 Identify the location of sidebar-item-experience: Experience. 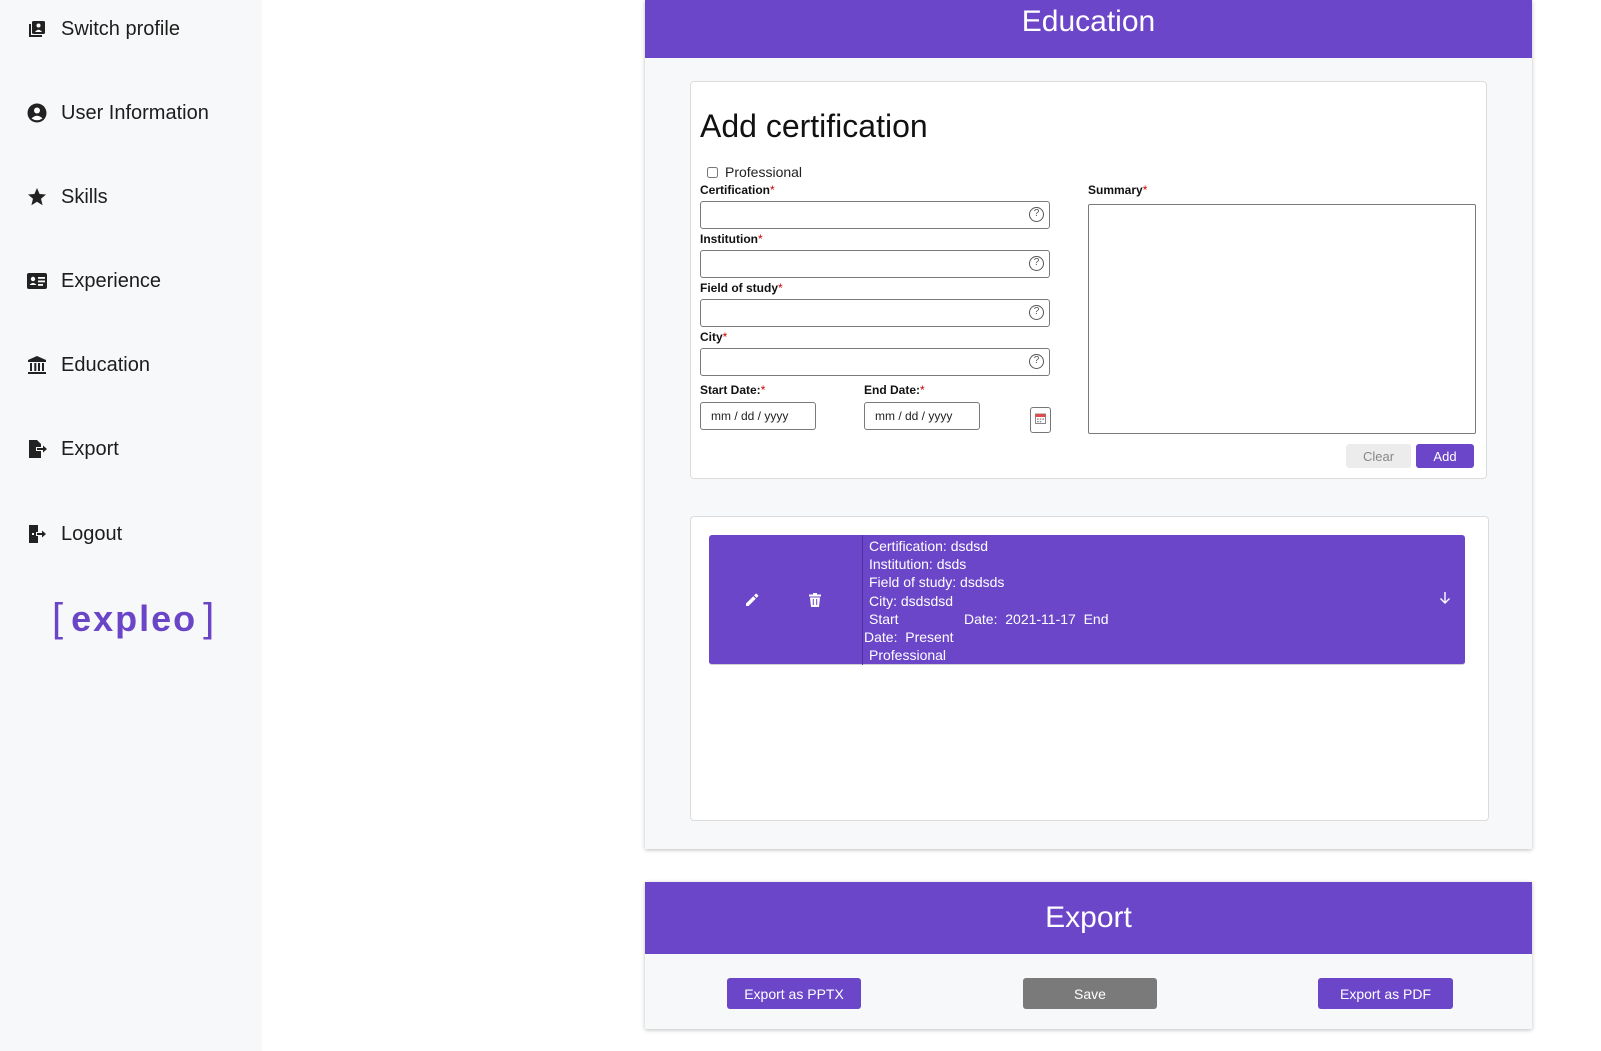
(93, 281).